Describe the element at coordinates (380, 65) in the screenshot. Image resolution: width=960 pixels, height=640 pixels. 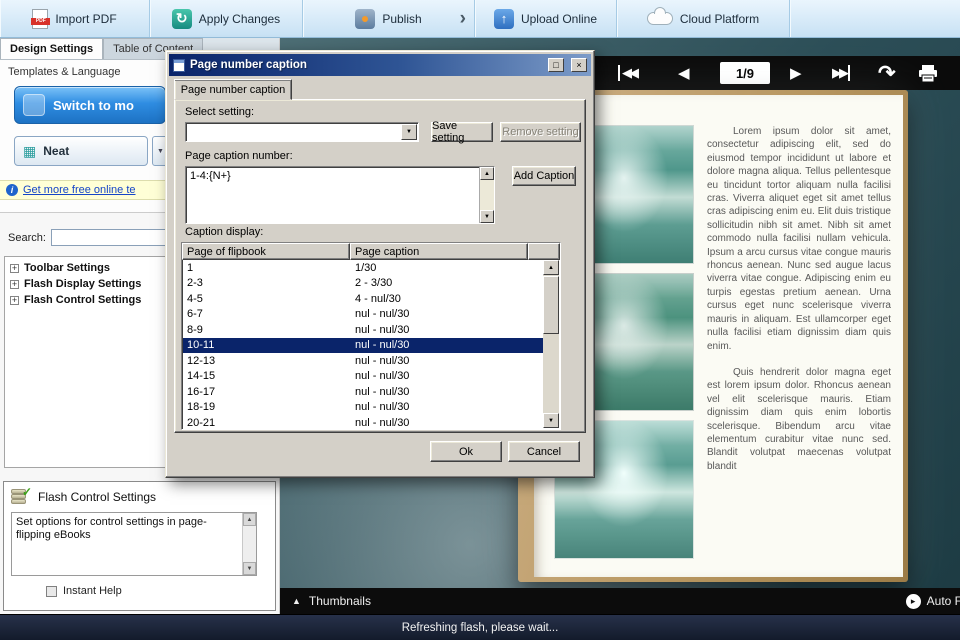
I see `dialog-title-bar: Page number caption □ ×` at that location.